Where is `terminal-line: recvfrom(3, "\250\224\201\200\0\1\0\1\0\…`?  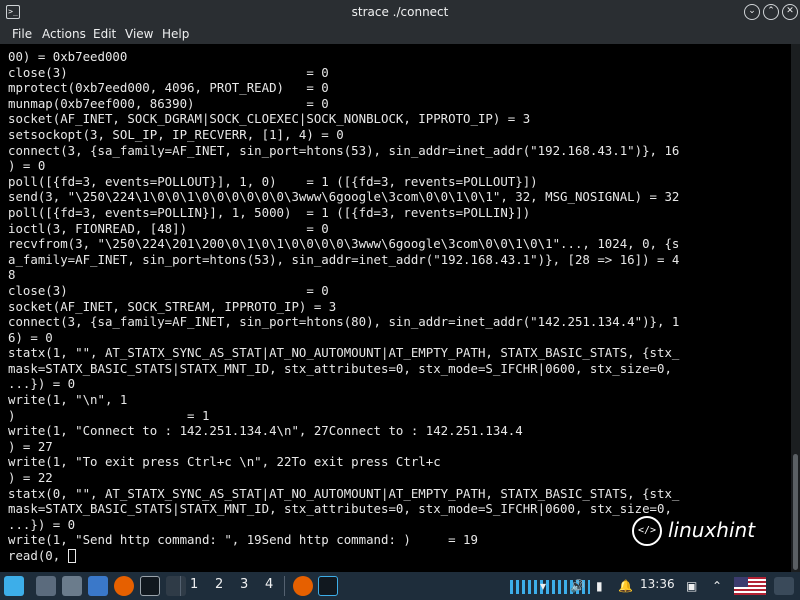 terminal-line: recvfrom(3, "\250\224\201\200\0\1\0\1\0\… is located at coordinates (344, 244).